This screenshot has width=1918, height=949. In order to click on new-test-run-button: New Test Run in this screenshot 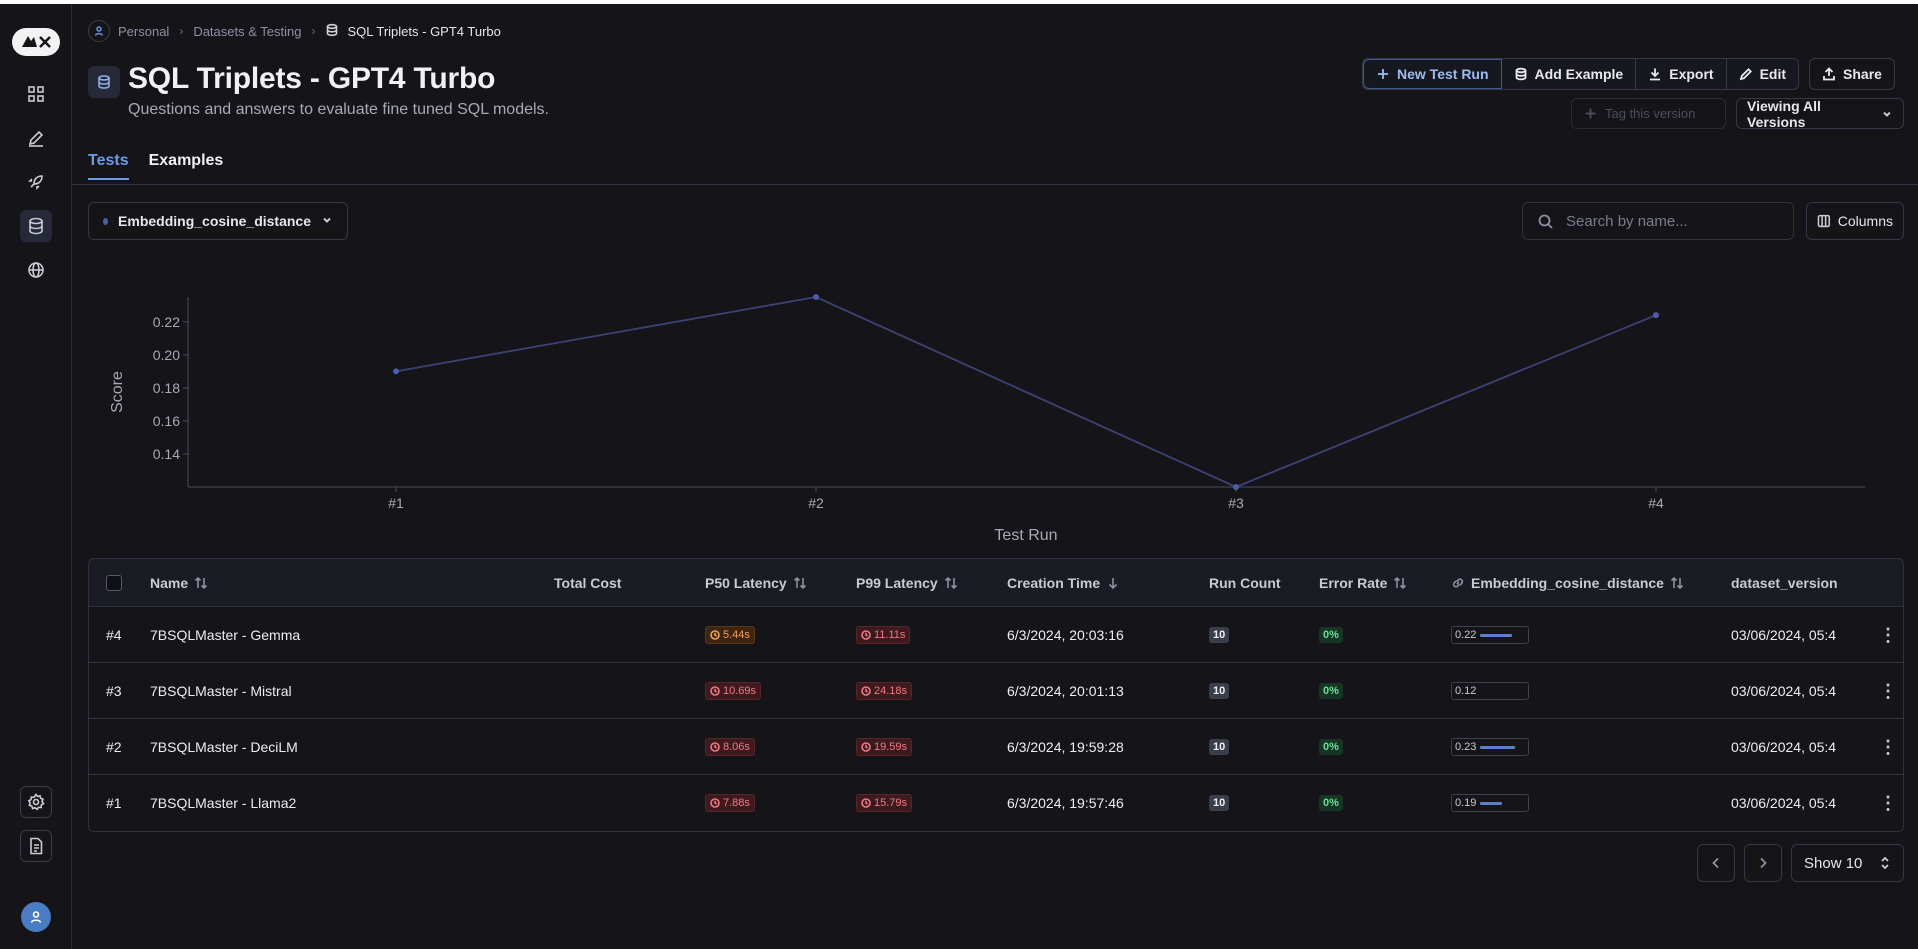, I will do `click(1432, 74)`.